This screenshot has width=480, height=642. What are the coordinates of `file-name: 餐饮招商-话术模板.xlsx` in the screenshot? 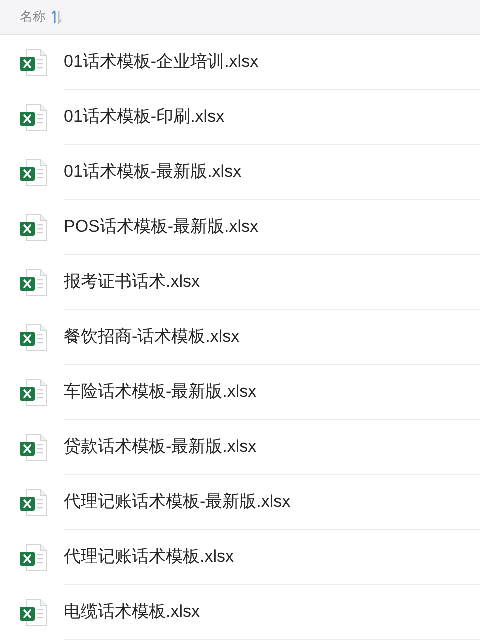 It's located at (152, 337).